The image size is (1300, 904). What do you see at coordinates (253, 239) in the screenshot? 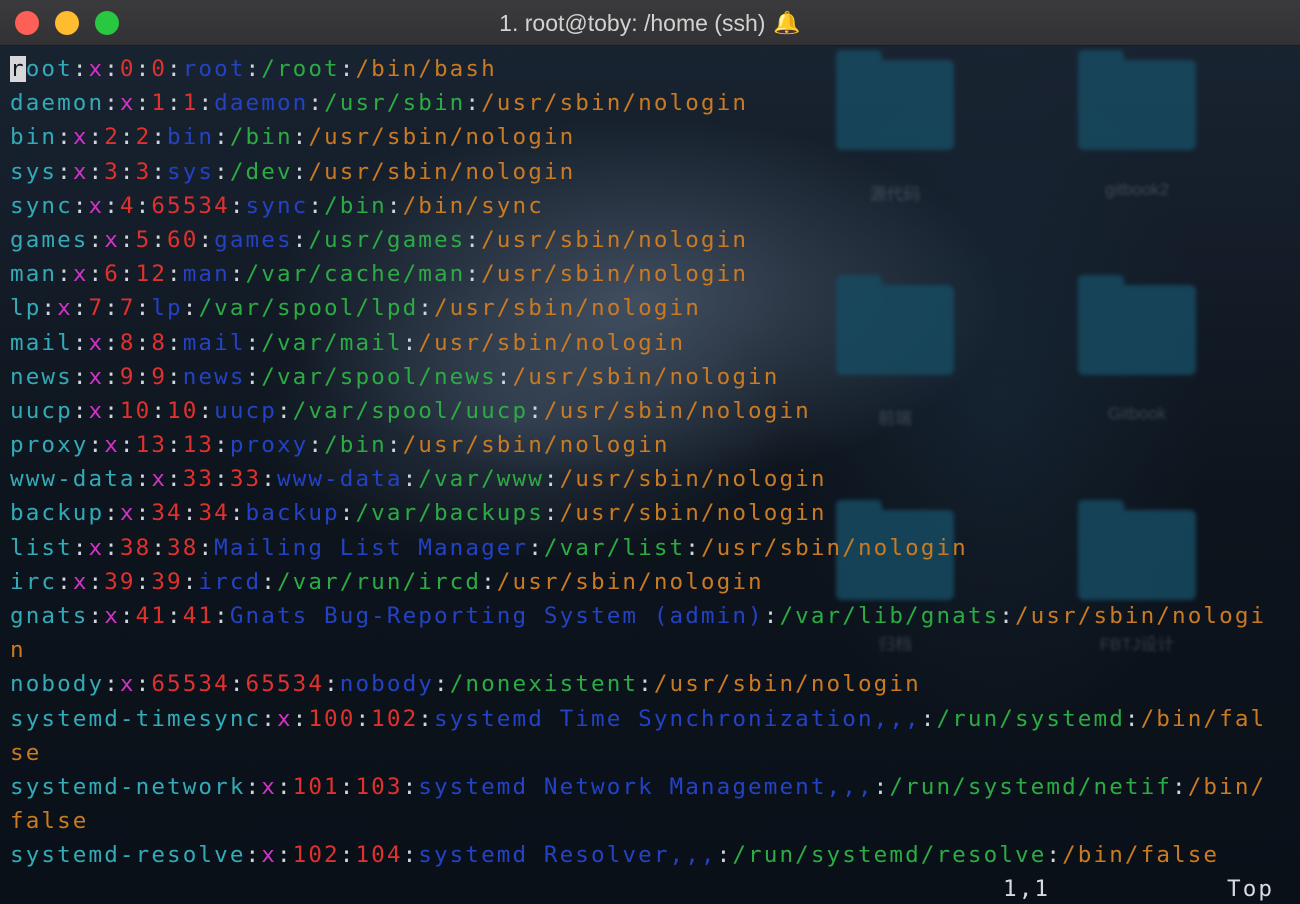
I see `passwd-gecos: games` at bounding box center [253, 239].